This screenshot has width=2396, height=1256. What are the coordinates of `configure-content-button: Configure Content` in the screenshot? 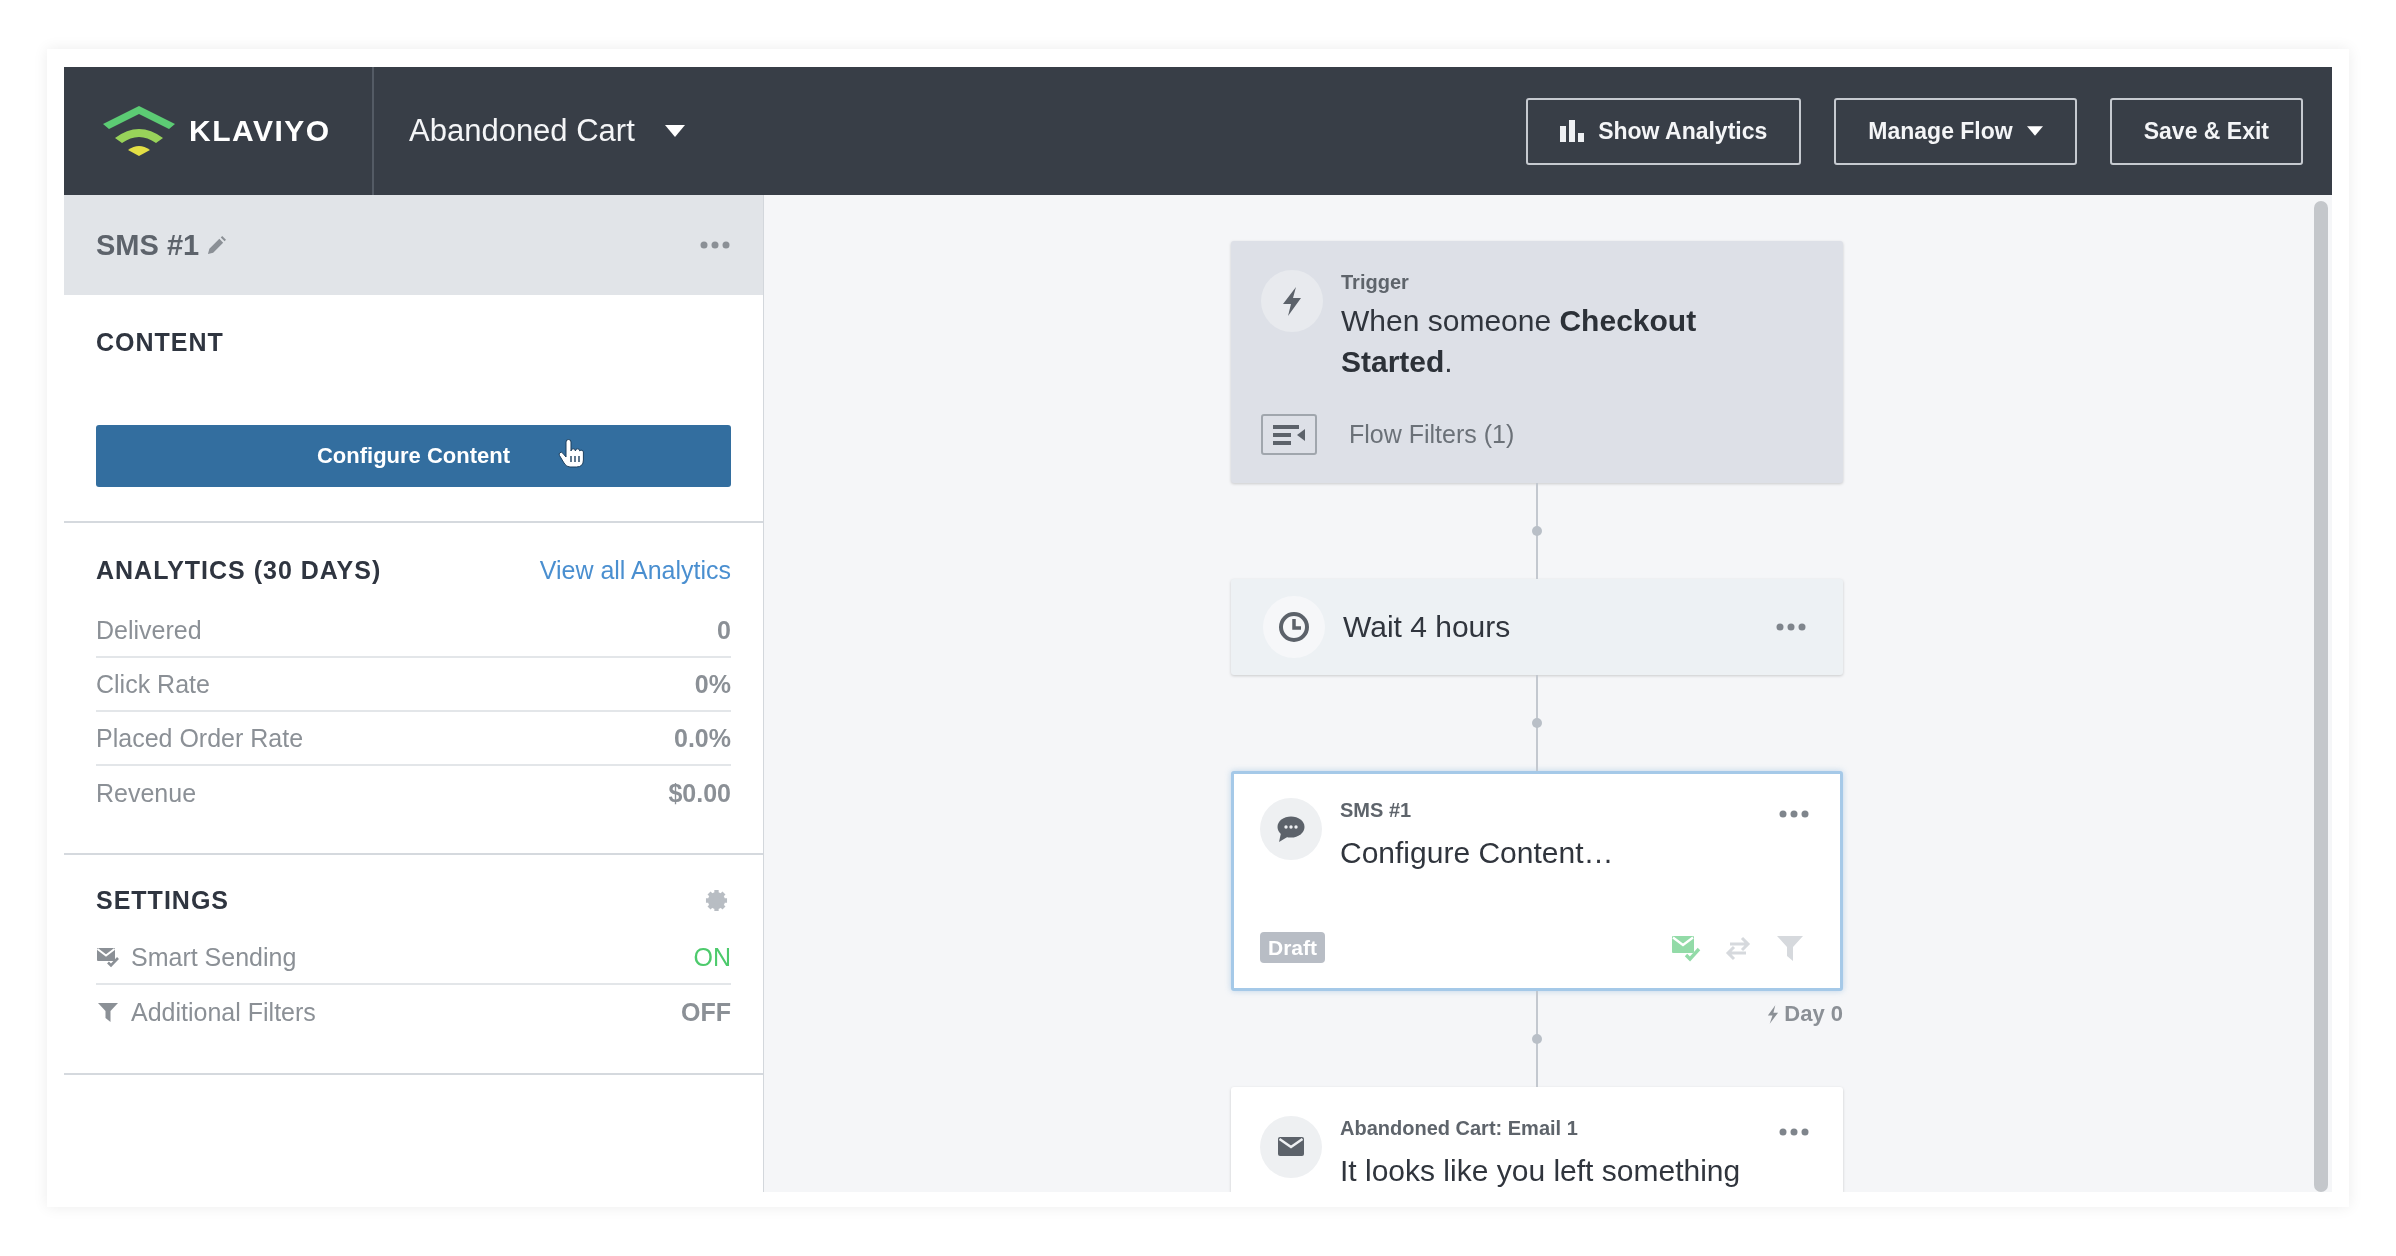 It's located at (413, 456).